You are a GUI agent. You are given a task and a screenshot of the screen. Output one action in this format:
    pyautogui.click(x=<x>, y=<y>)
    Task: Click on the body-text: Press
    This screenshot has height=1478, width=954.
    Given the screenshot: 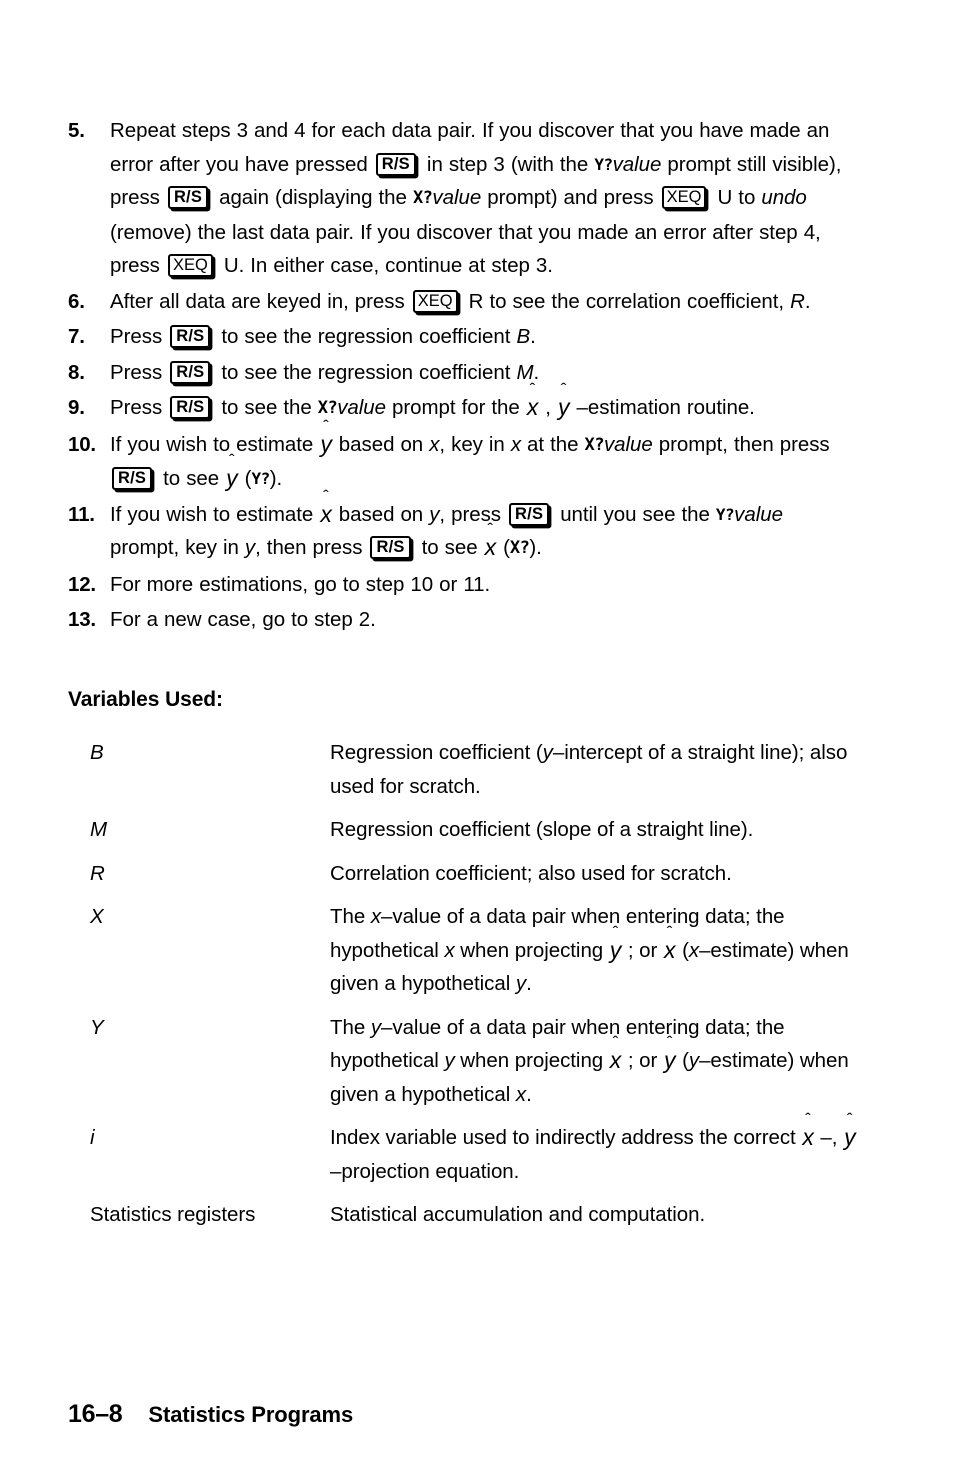 What is the action you would take?
    pyautogui.click(x=139, y=372)
    